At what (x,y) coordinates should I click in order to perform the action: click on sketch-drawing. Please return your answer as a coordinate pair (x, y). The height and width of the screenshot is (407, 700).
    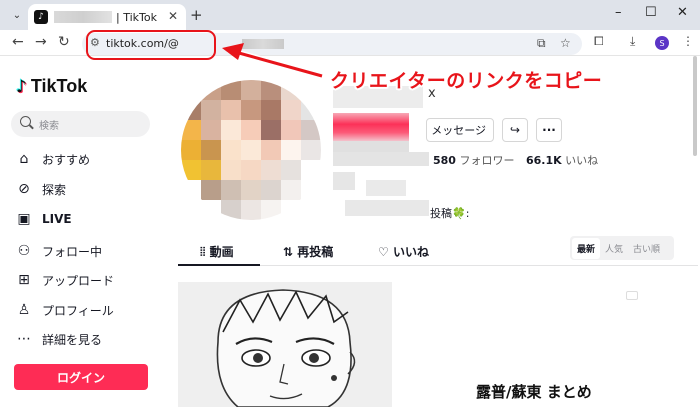
    Looking at the image, I should click on (285, 344).